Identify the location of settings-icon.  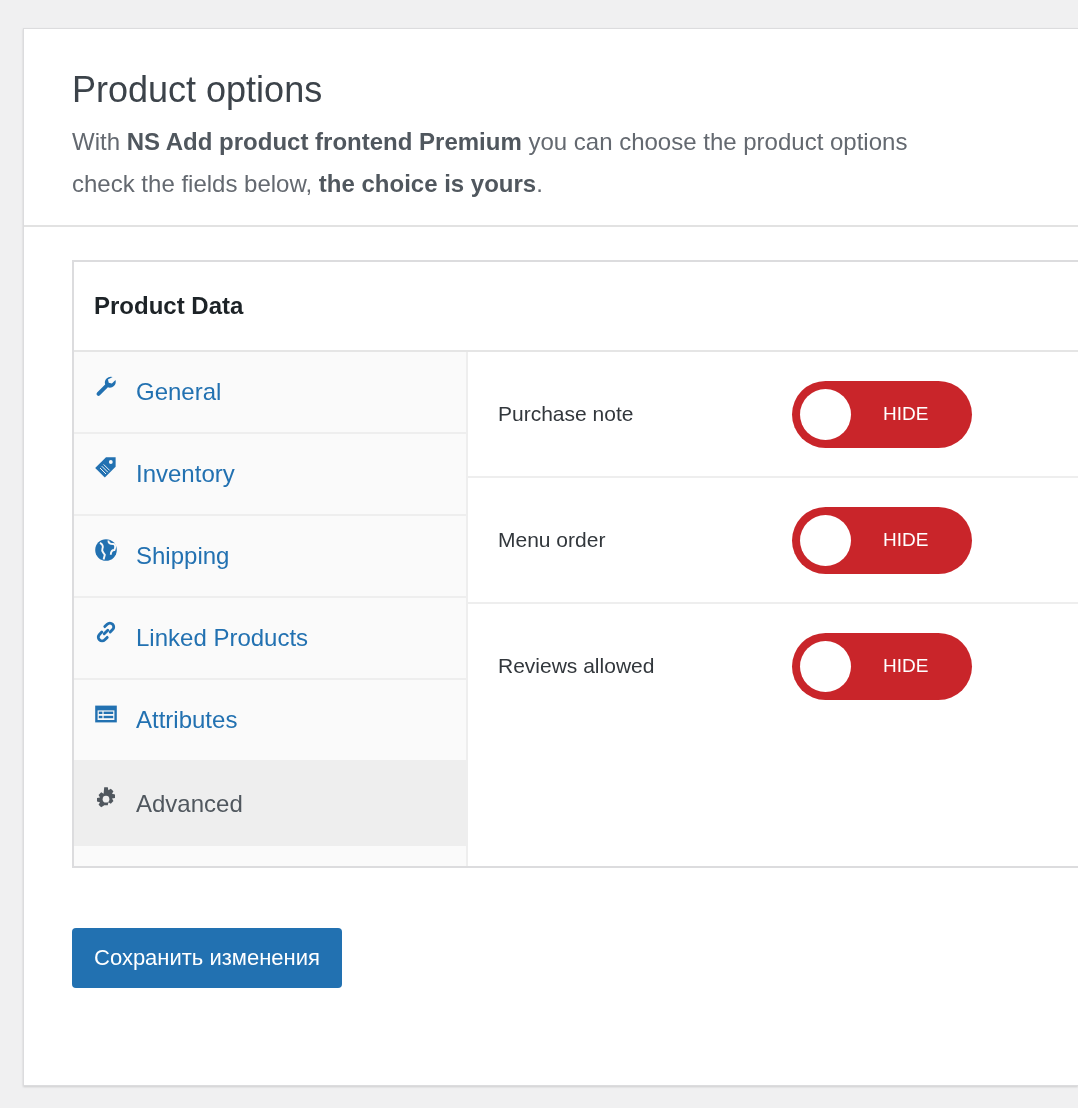
(106, 798).